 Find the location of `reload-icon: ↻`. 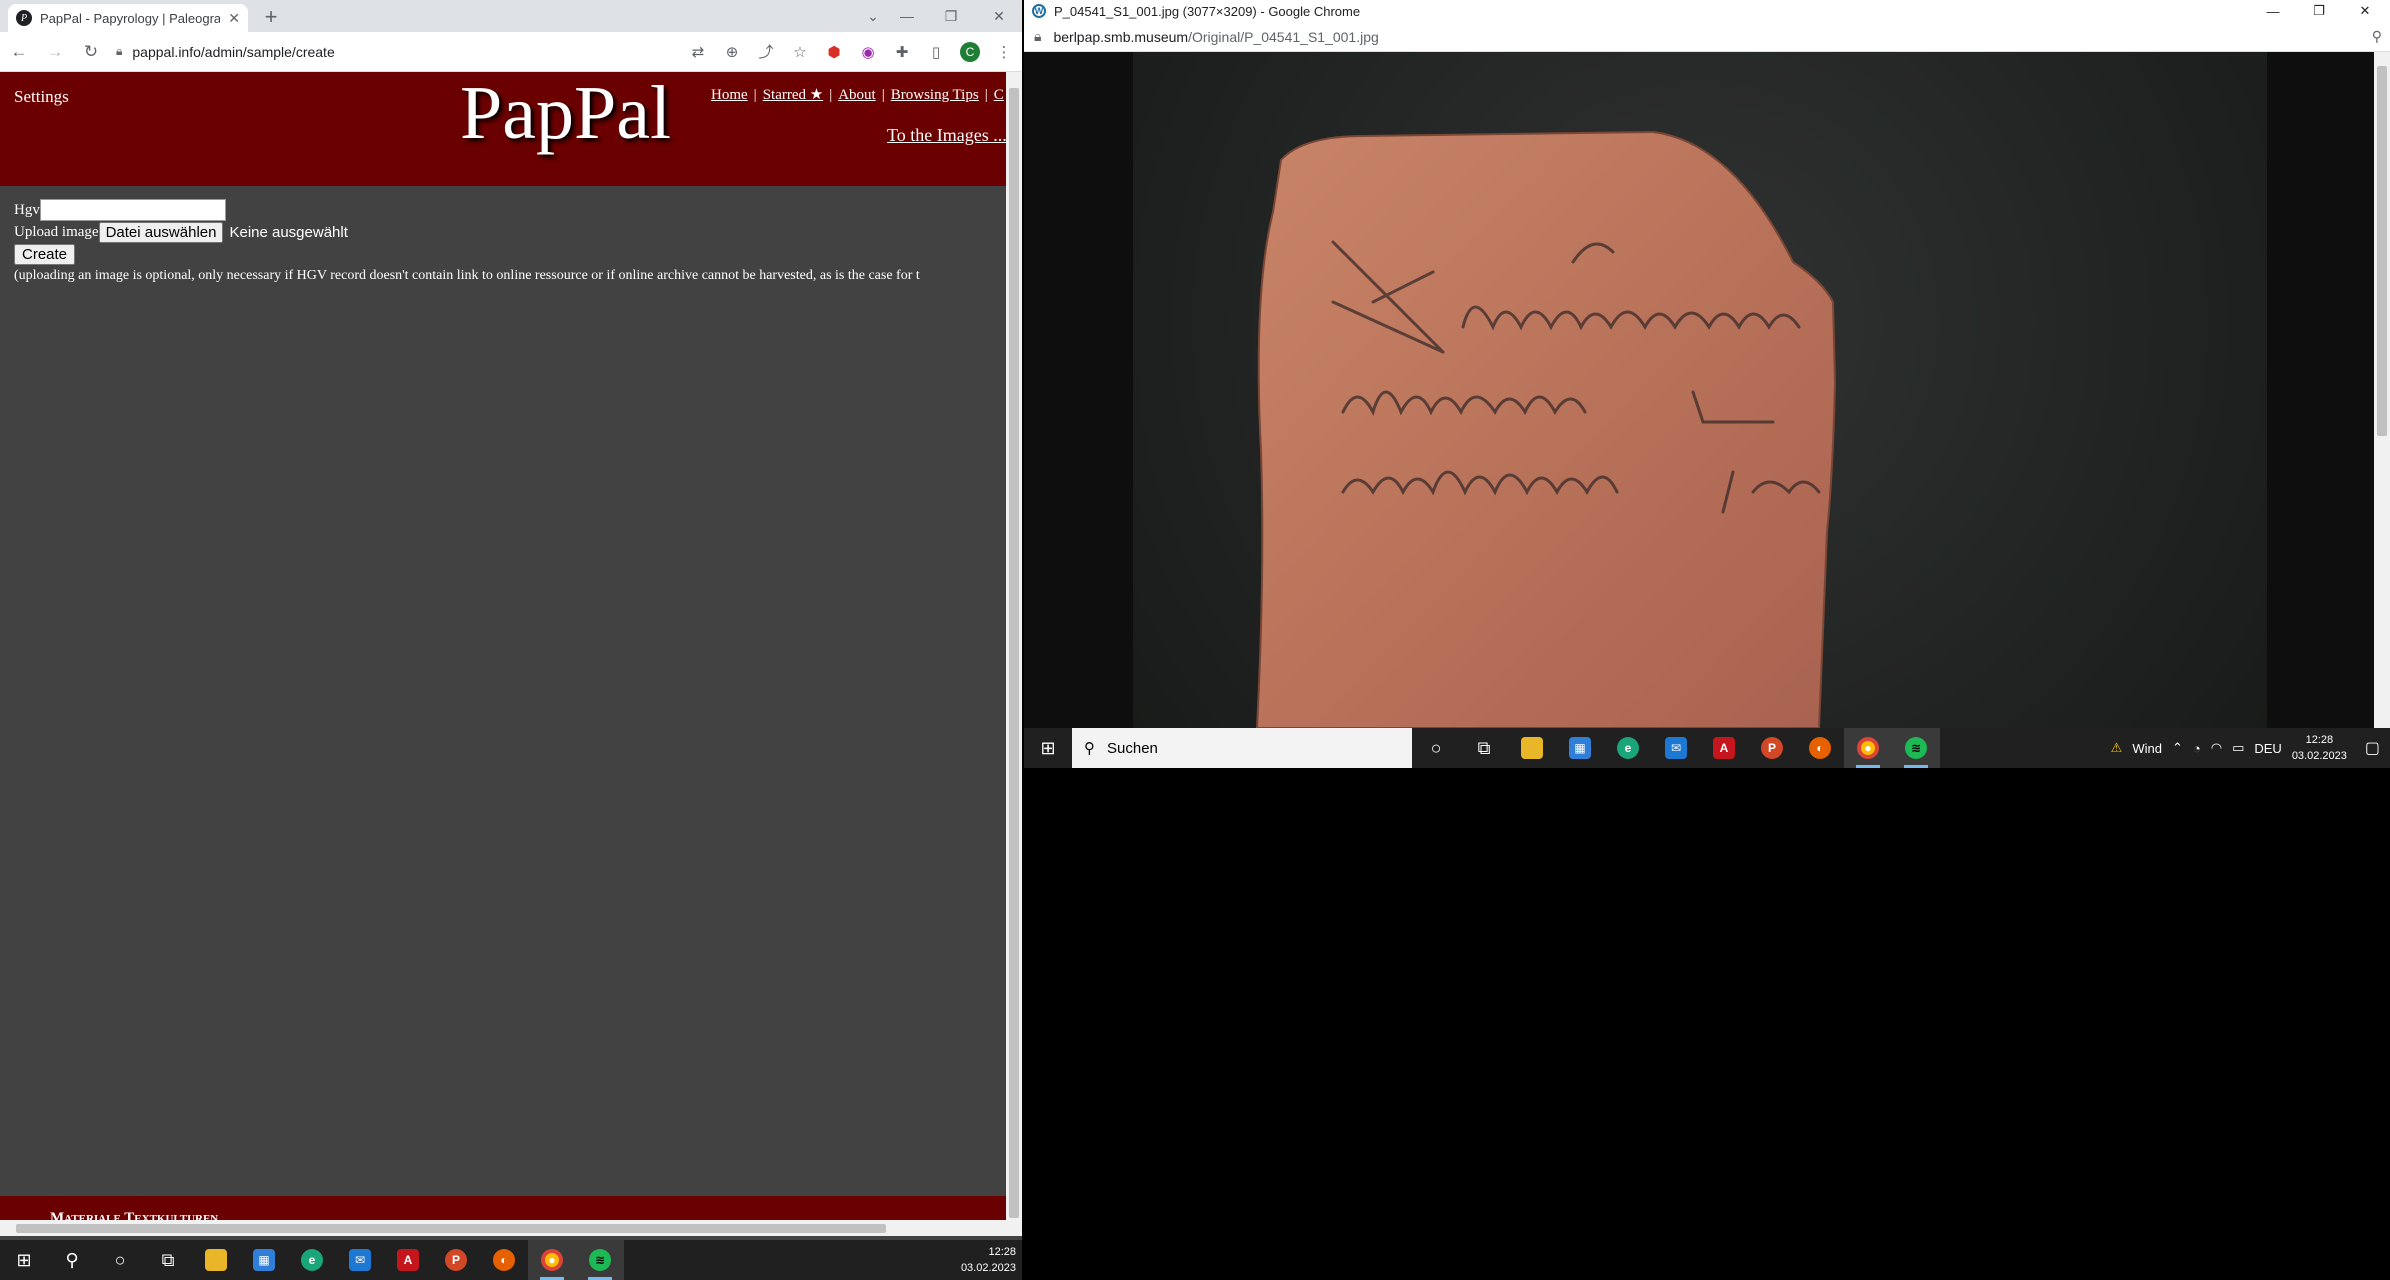

reload-icon: ↻ is located at coordinates (91, 52).